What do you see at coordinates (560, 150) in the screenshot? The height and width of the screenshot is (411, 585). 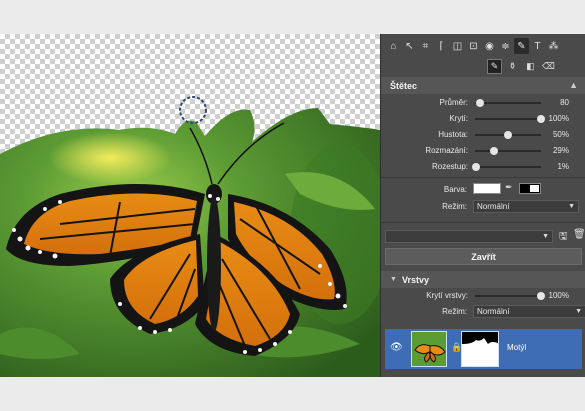 I see `slider-value: 29%` at bounding box center [560, 150].